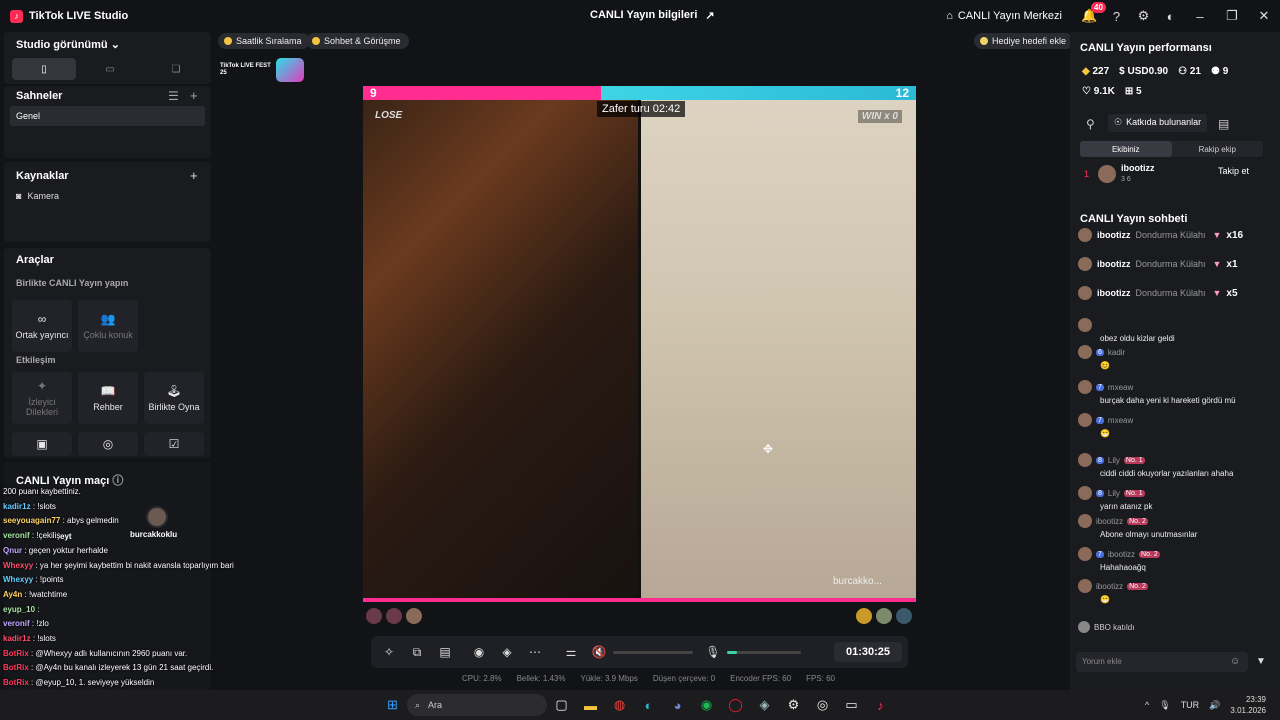 The width and height of the screenshot is (1280, 720). What do you see at coordinates (1171, 264) in the screenshot?
I see `gift-text: Dondurma Külahı gön` at bounding box center [1171, 264].